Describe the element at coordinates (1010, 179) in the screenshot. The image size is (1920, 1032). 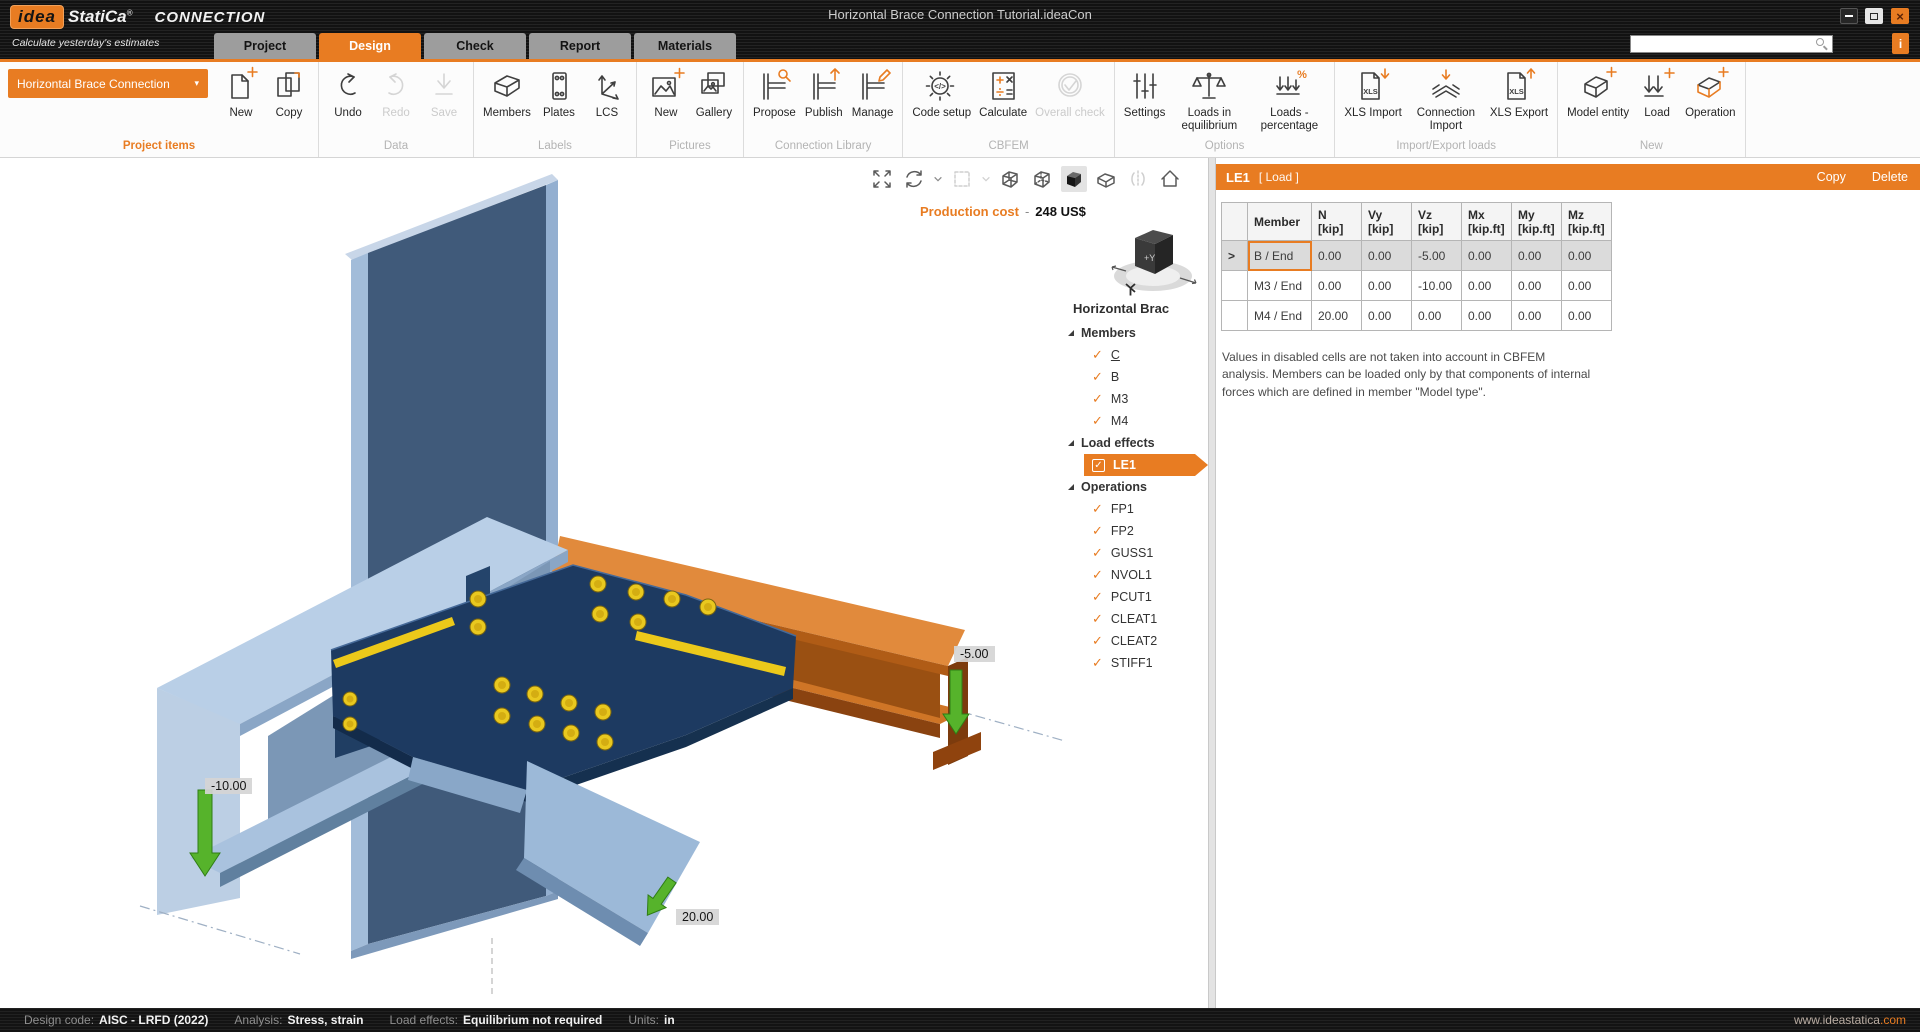
I see `wireframe-view-button` at that location.